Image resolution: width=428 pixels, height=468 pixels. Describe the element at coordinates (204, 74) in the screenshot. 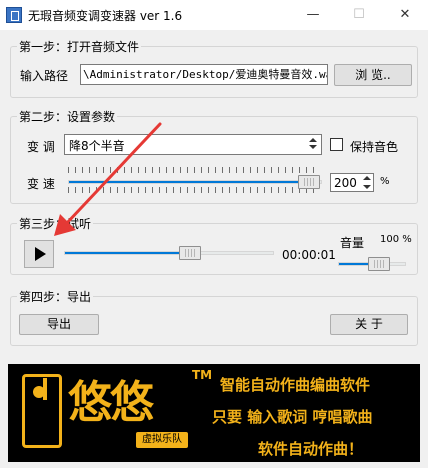

I see `path-input: \Administrator/Desktop/爱迪奥特曼音效.wav` at that location.